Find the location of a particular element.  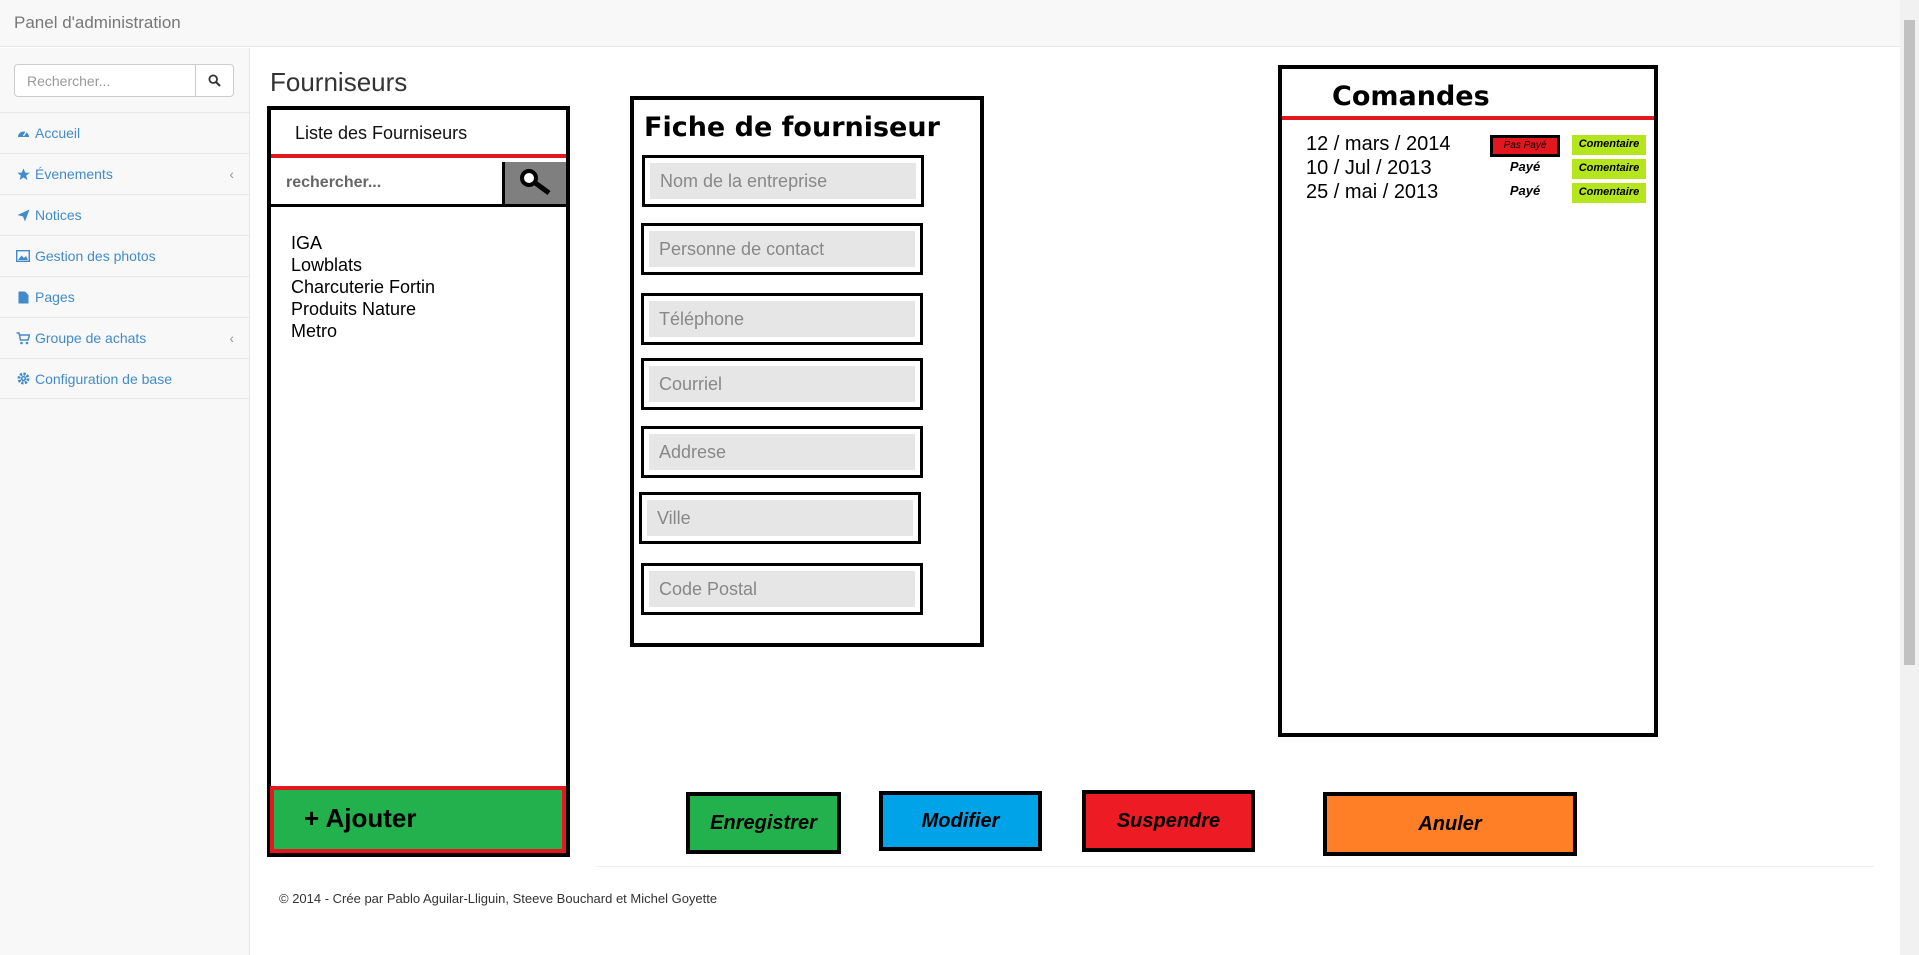

search-icon is located at coordinates (214, 80).